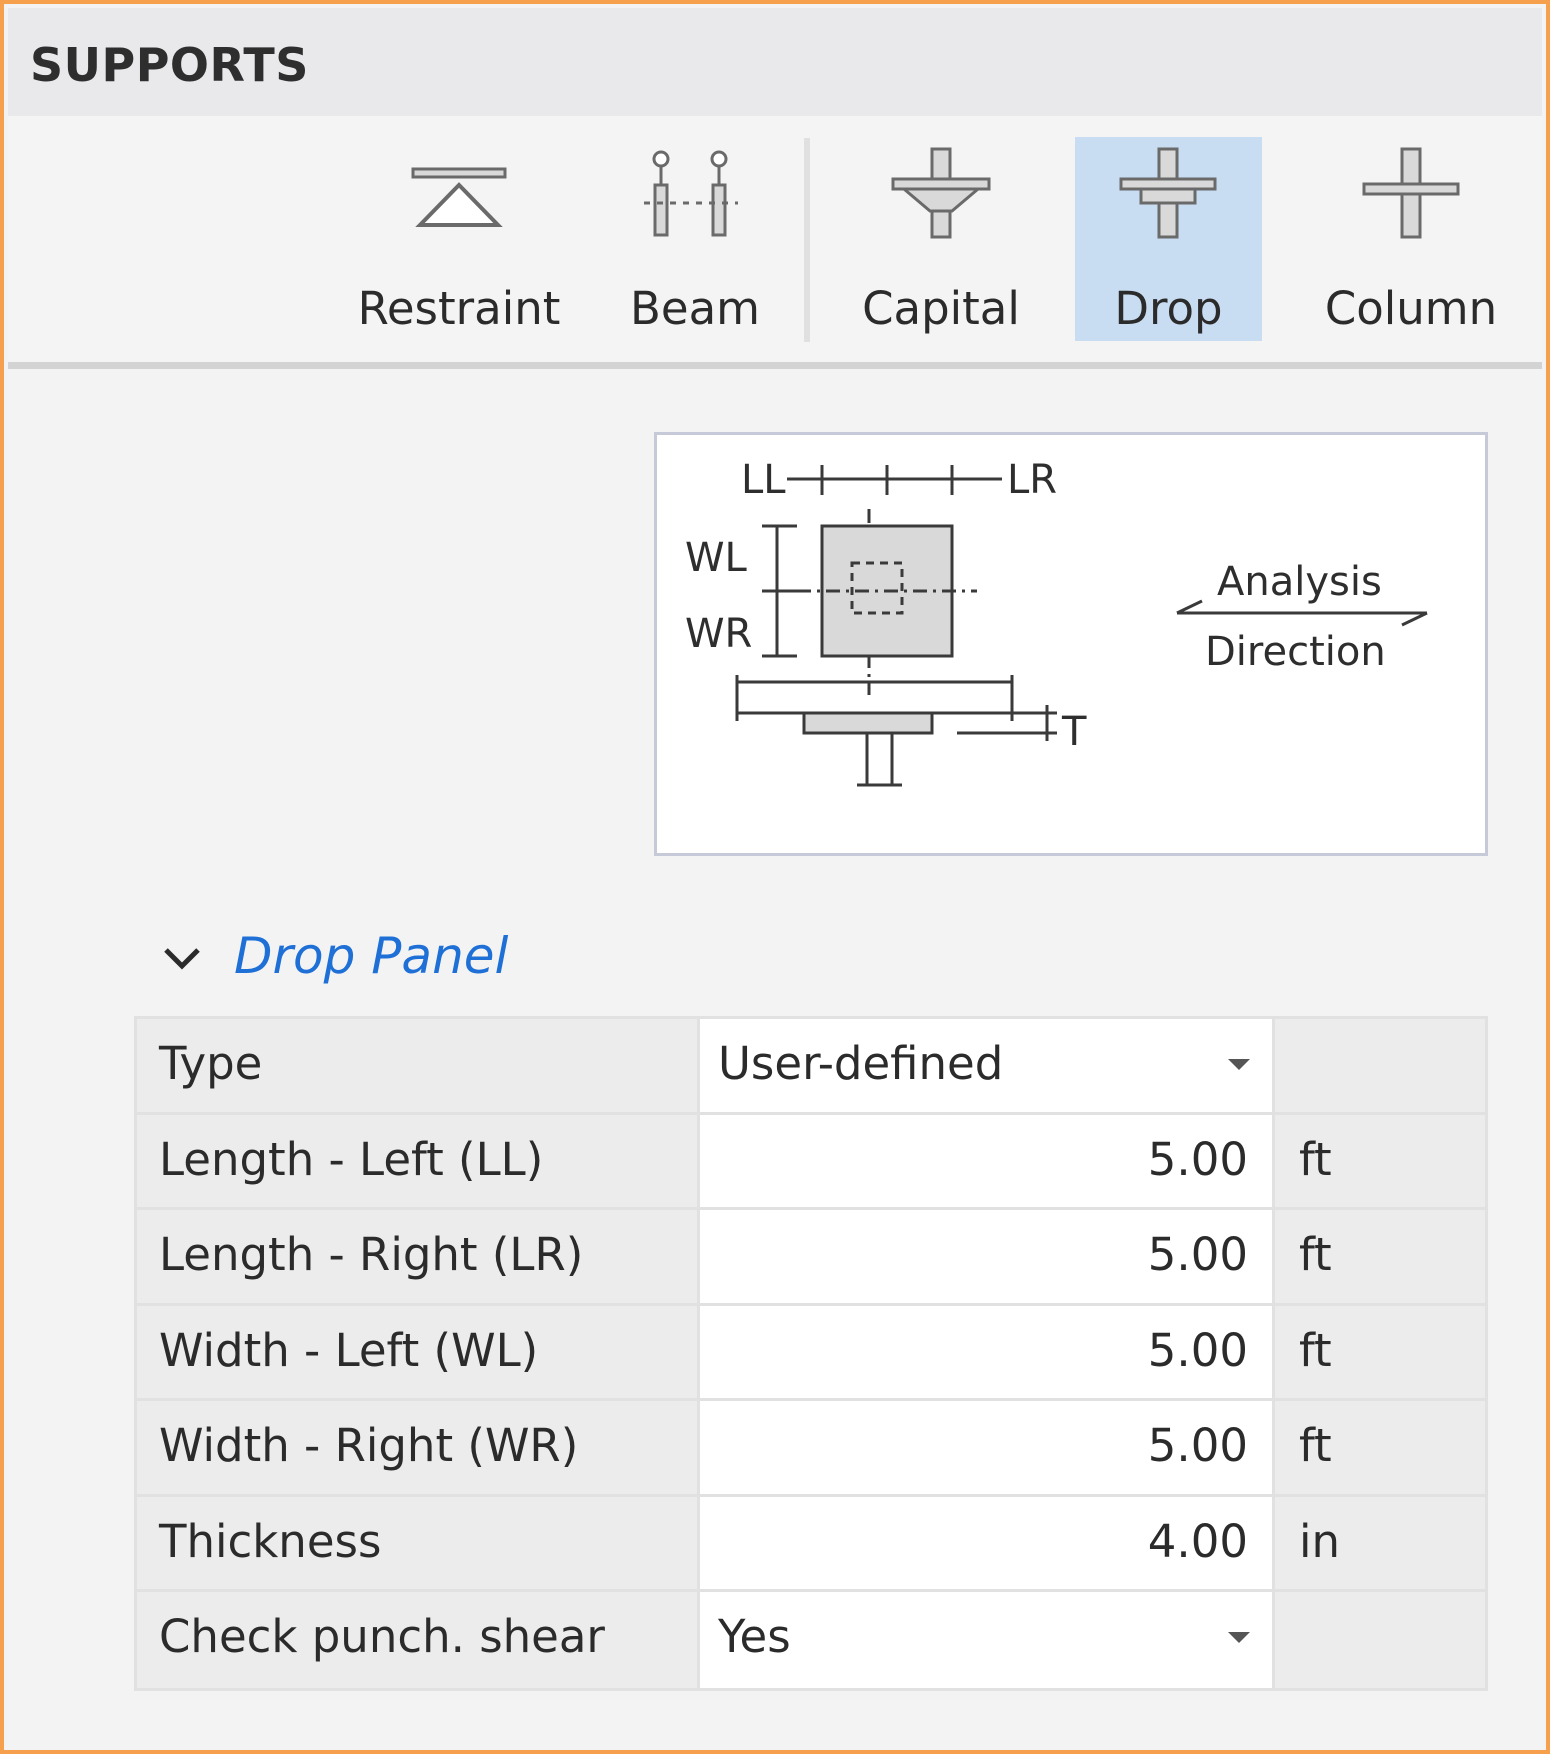 This screenshot has height=1754, width=1550. I want to click on analysis-label: Analysis, so click(1299, 582).